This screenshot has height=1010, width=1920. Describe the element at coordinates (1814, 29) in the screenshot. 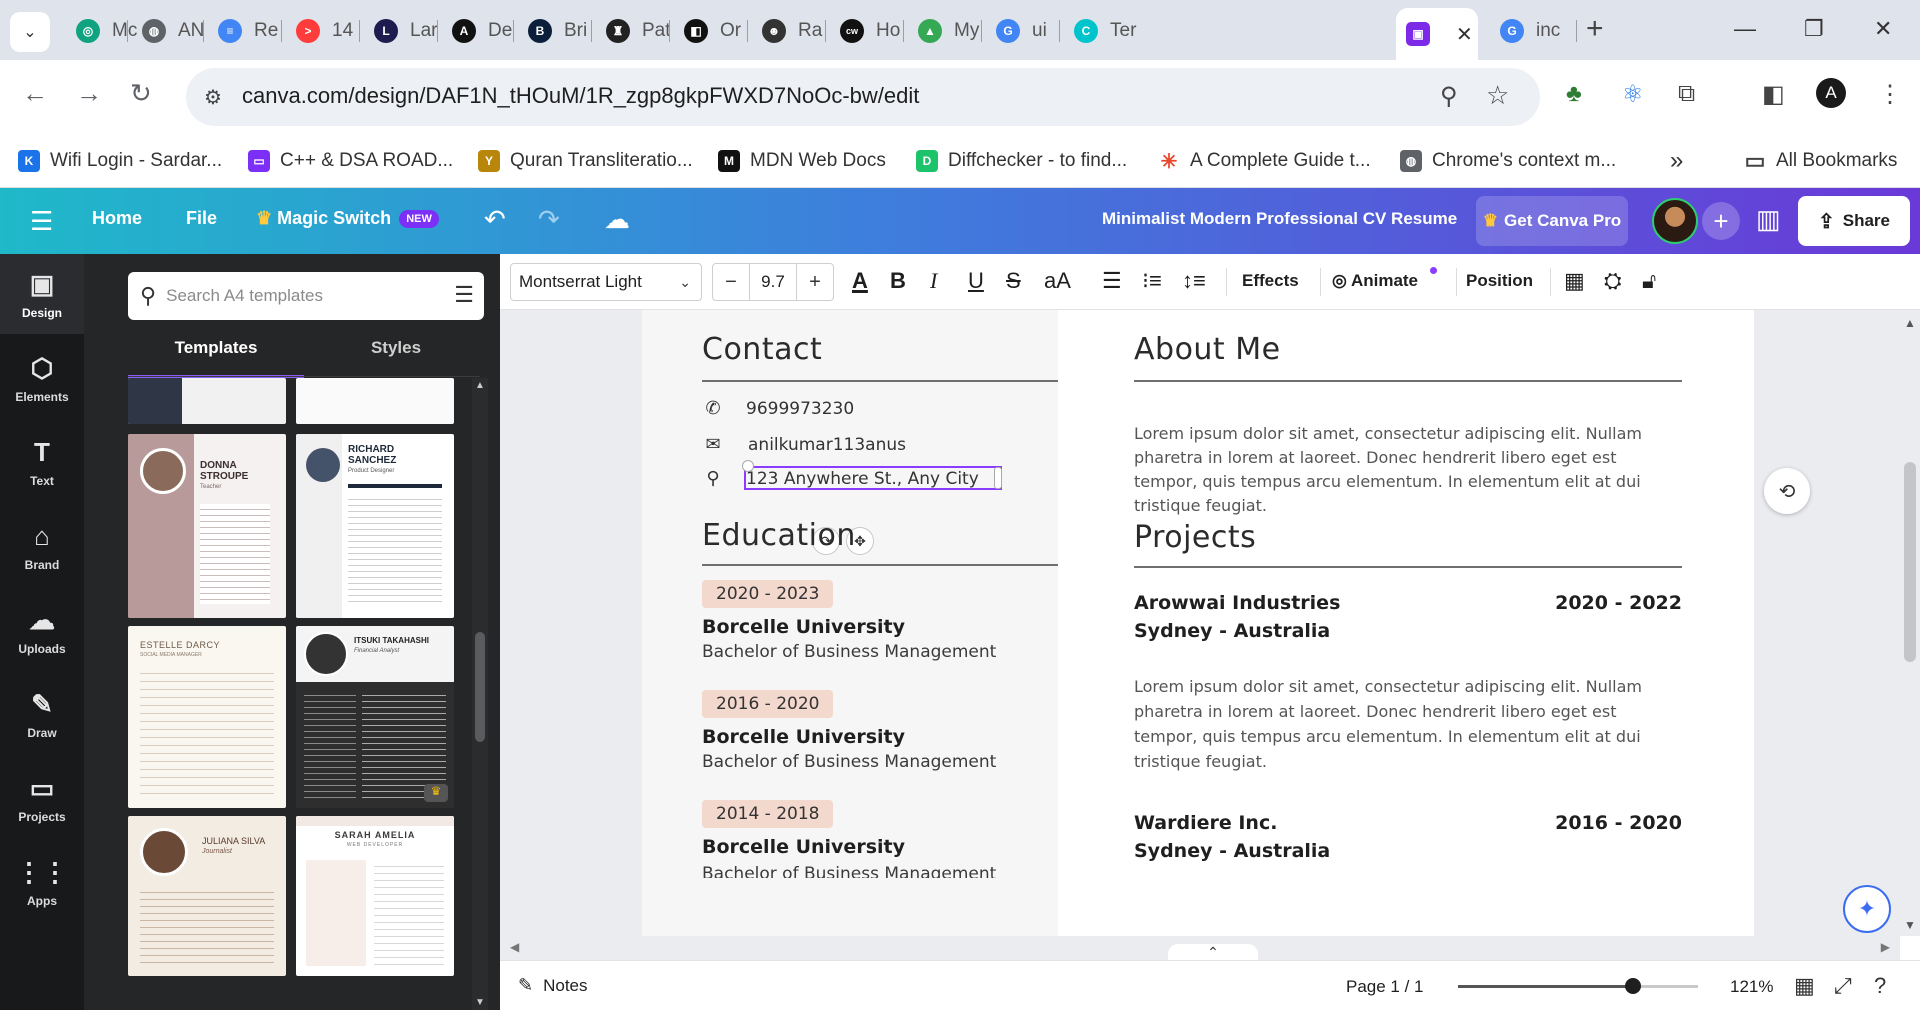

I see `restore-icon: ❐` at that location.